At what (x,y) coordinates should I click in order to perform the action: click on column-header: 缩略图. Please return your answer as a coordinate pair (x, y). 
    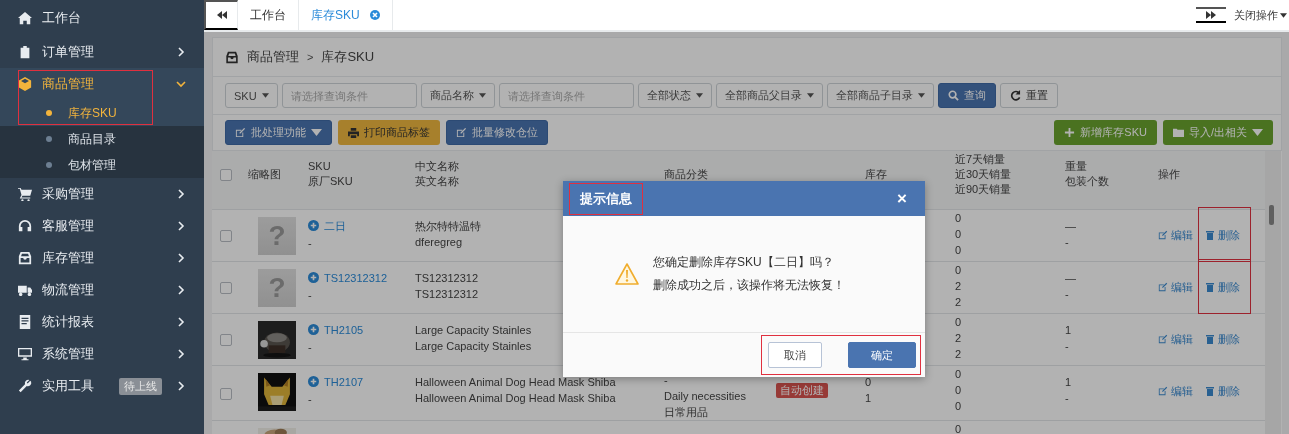
    Looking at the image, I should click on (264, 174).